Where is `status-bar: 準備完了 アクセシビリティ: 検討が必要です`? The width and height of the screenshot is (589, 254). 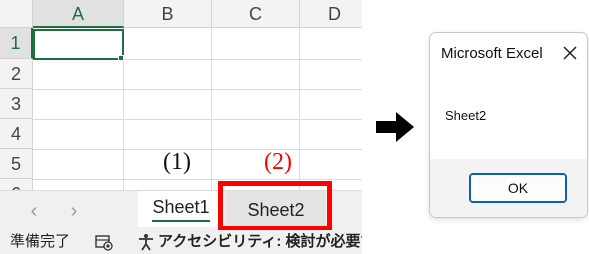 status-bar: 準備完了 アクセシビリティ: 検討が必要です is located at coordinates (181, 242).